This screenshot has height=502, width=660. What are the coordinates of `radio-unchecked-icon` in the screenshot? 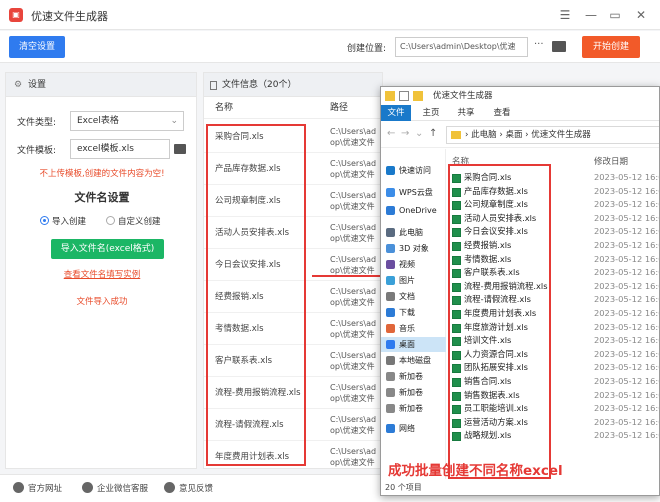 It's located at (110, 220).